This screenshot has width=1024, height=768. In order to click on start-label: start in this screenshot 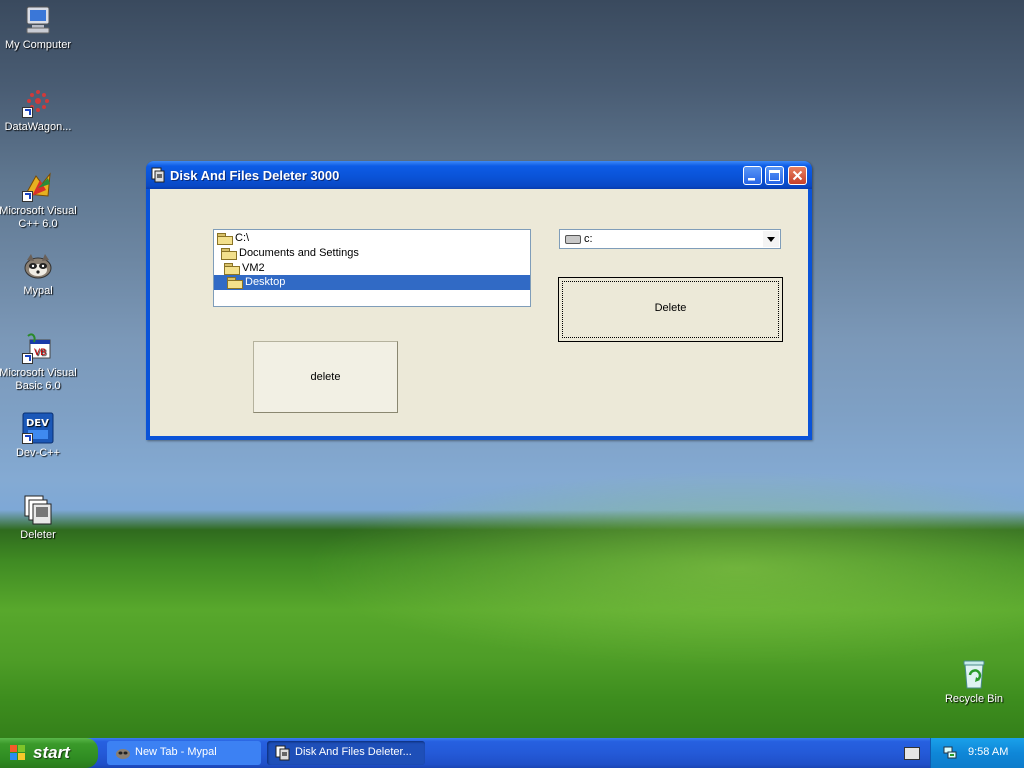, I will do `click(51, 752)`.